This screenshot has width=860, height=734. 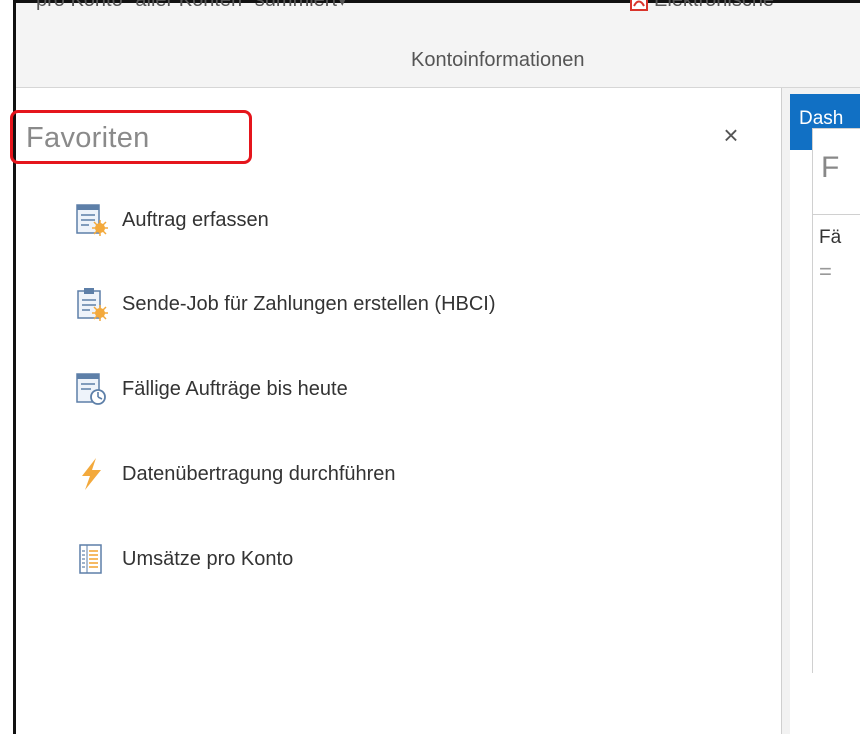 I want to click on favorite-item-data-transfer: Datenübertragung durchführen, so click(x=235, y=474).